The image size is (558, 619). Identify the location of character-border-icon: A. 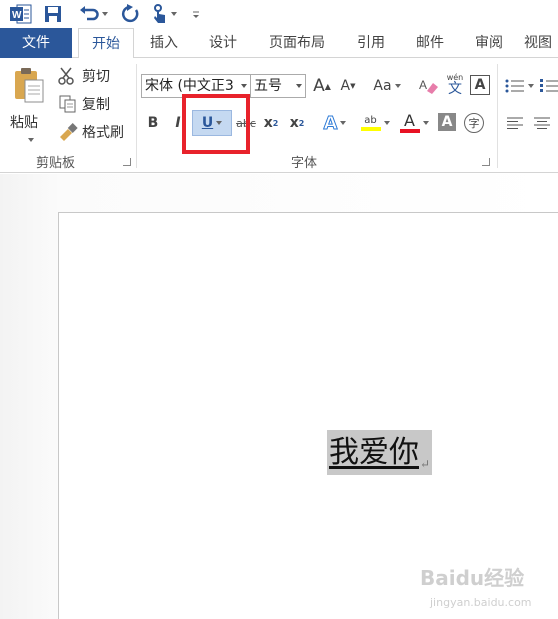
(480, 85).